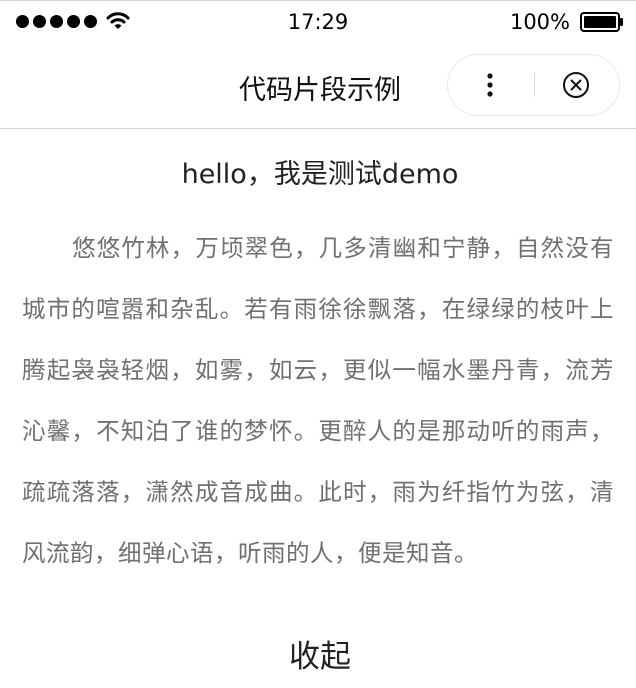 This screenshot has width=636, height=688. Describe the element at coordinates (320, 174) in the screenshot. I see `content-heading: hello，我是测试demo` at that location.